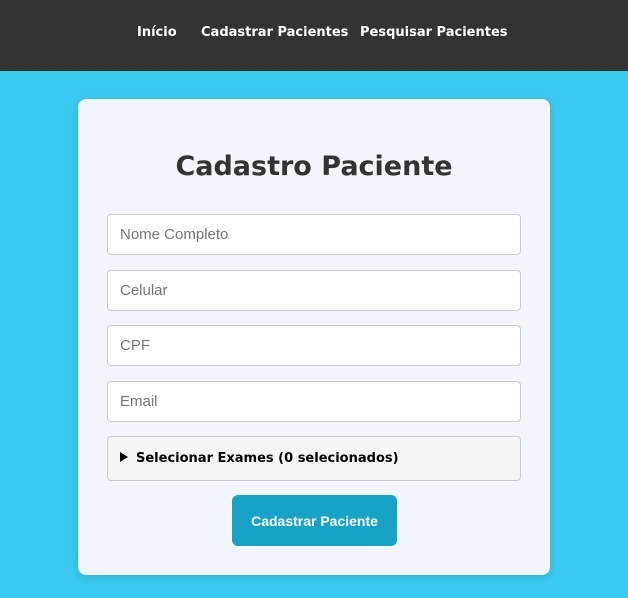 The width and height of the screenshot is (628, 598). What do you see at coordinates (434, 33) in the screenshot?
I see `nav-link-pesquisar-pacientes: Pesquisar Pacientes` at bounding box center [434, 33].